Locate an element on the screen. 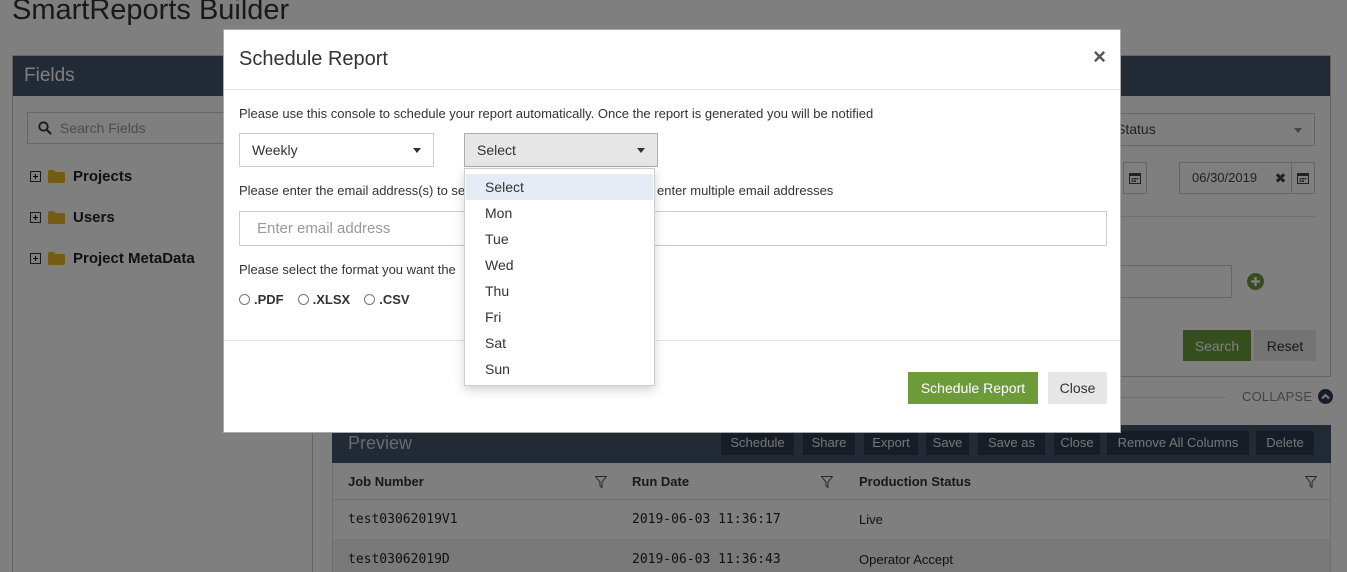 This screenshot has width=1347, height=572. frequency-select-value: Weekly is located at coordinates (275, 150).